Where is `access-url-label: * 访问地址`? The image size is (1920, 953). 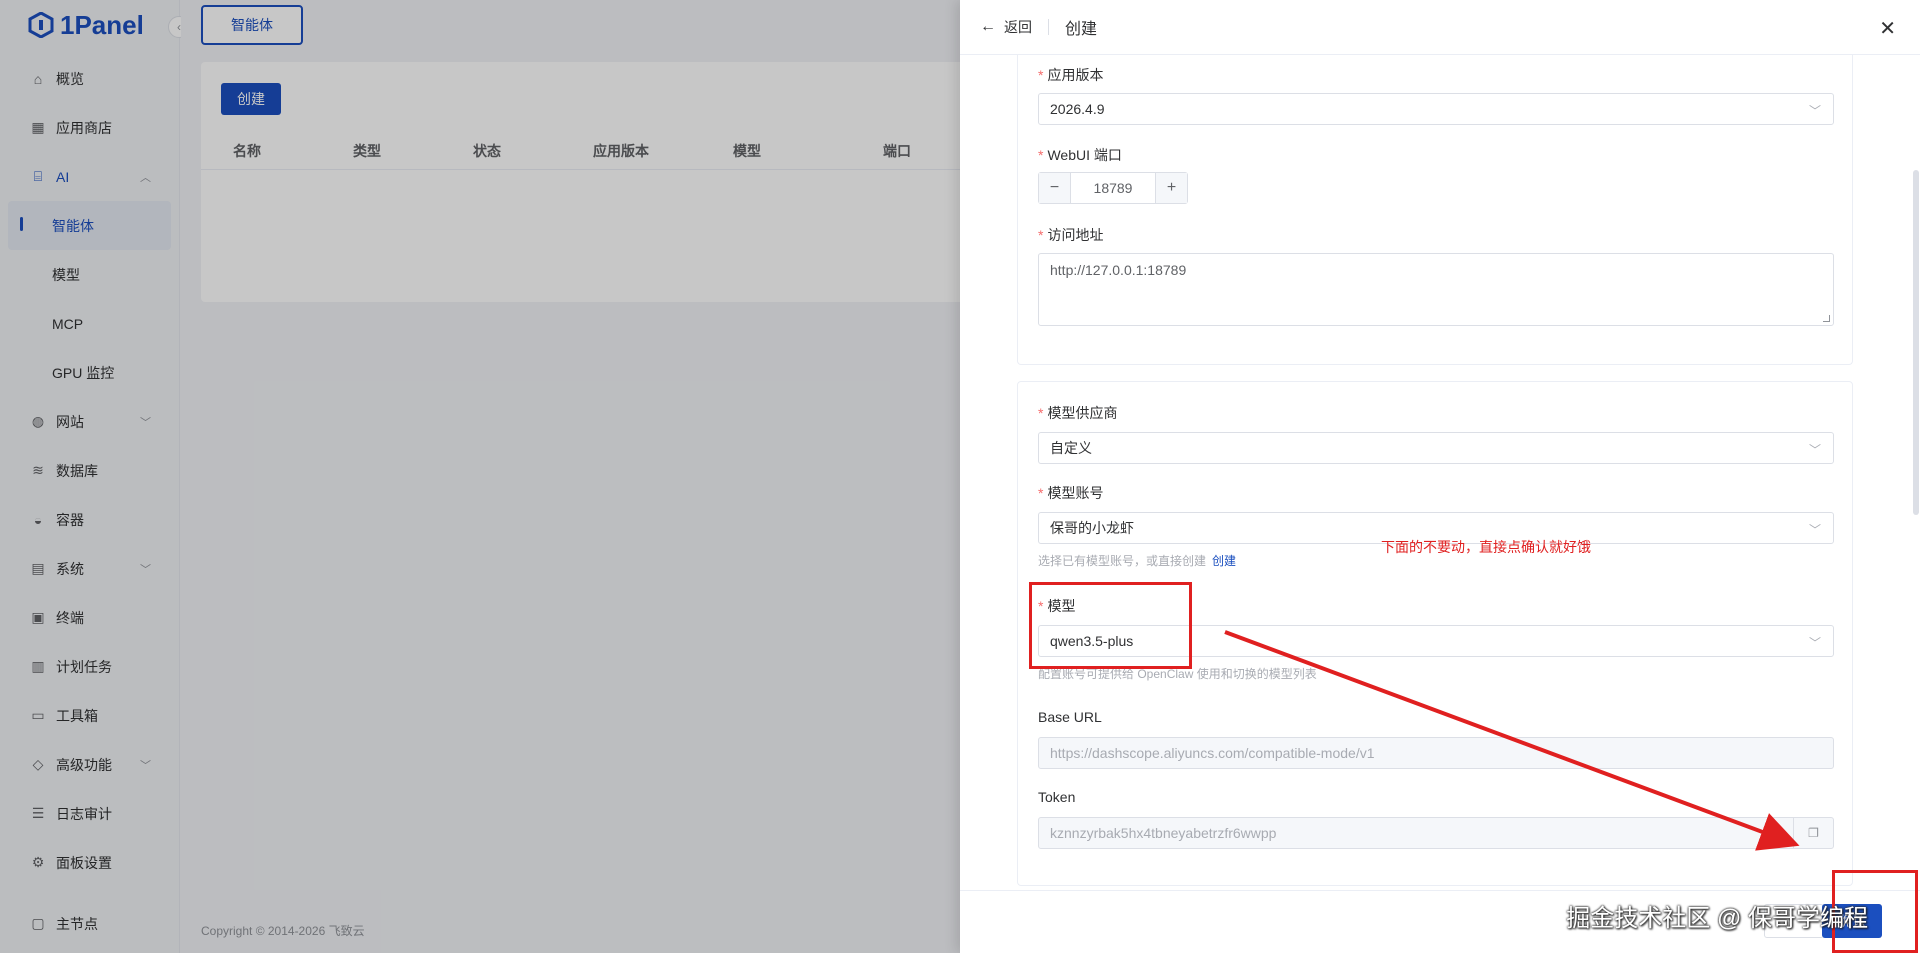 access-url-label: * 访问地址 is located at coordinates (1070, 235).